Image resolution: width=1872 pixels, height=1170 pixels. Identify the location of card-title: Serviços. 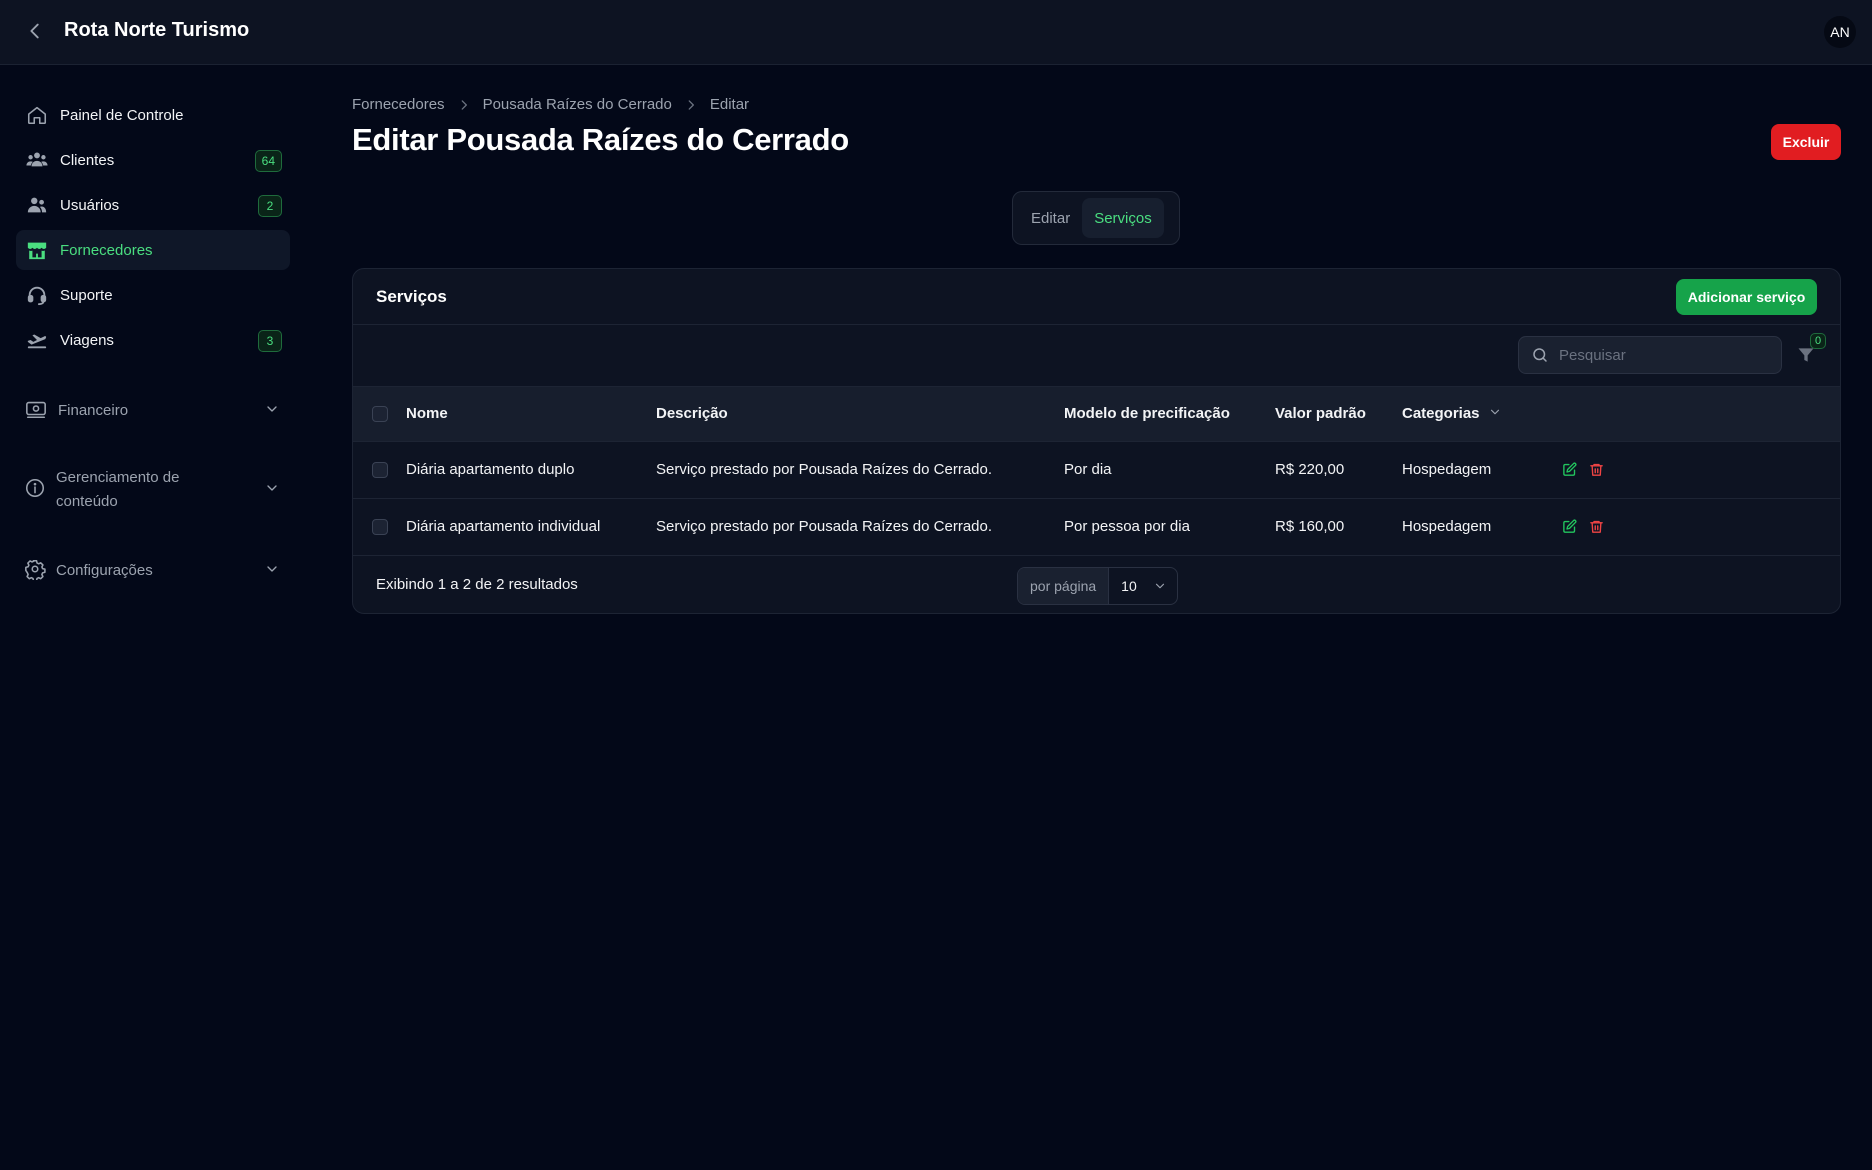
(411, 296).